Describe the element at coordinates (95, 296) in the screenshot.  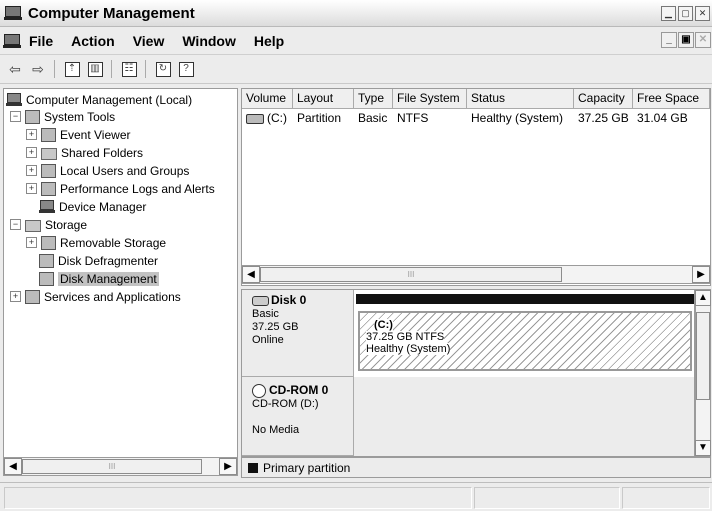
I see `tree-item-services-and-applications: + Services and Applications` at that location.